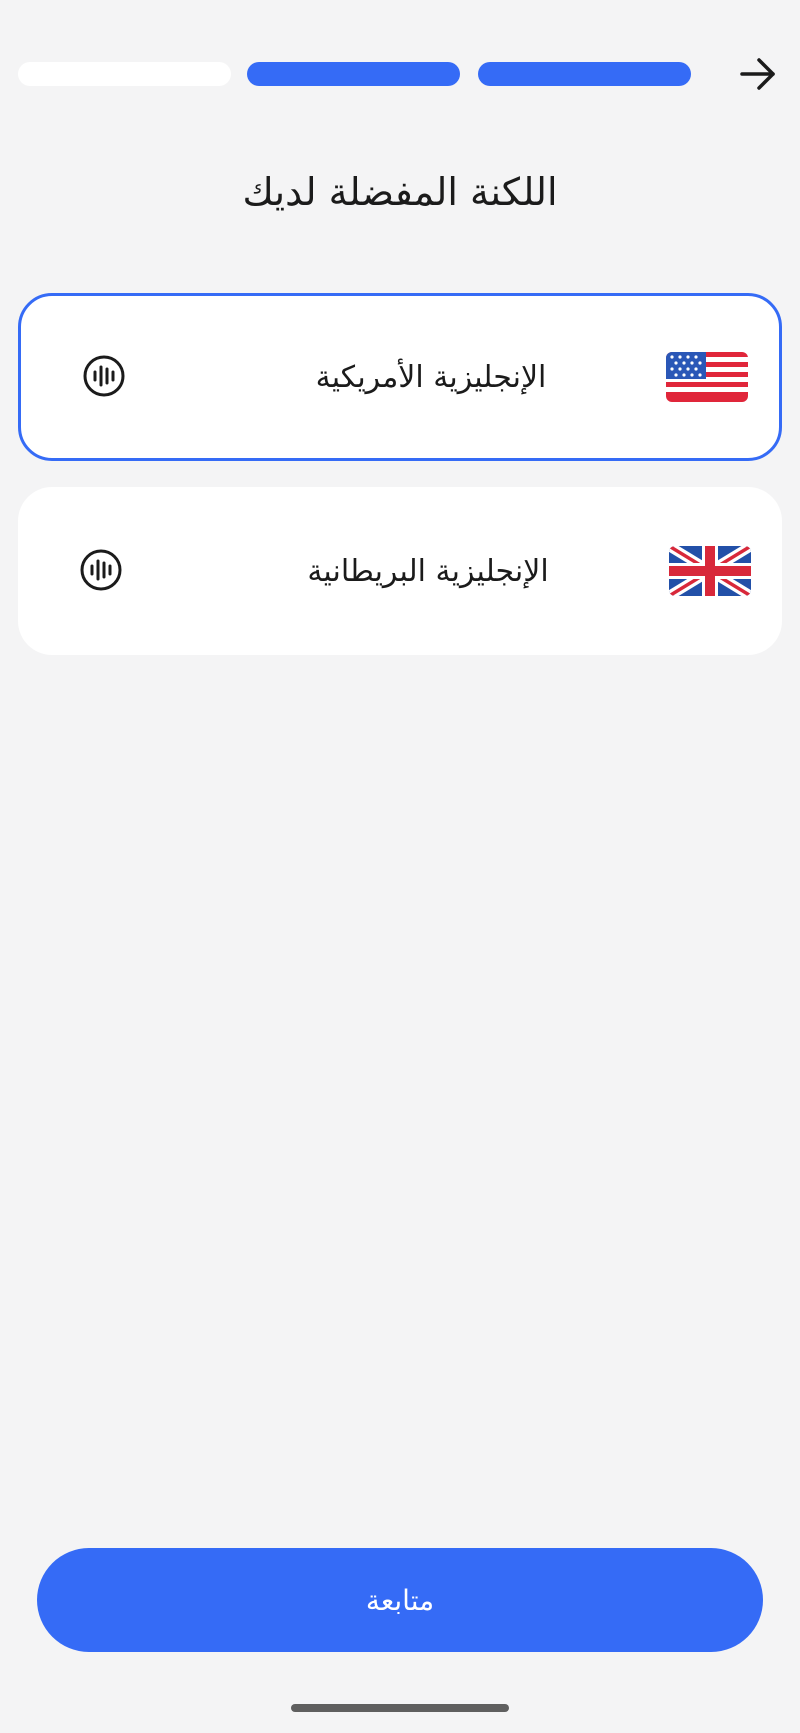 This screenshot has width=800, height=1733. I want to click on continue-button: متابعة, so click(400, 1600).